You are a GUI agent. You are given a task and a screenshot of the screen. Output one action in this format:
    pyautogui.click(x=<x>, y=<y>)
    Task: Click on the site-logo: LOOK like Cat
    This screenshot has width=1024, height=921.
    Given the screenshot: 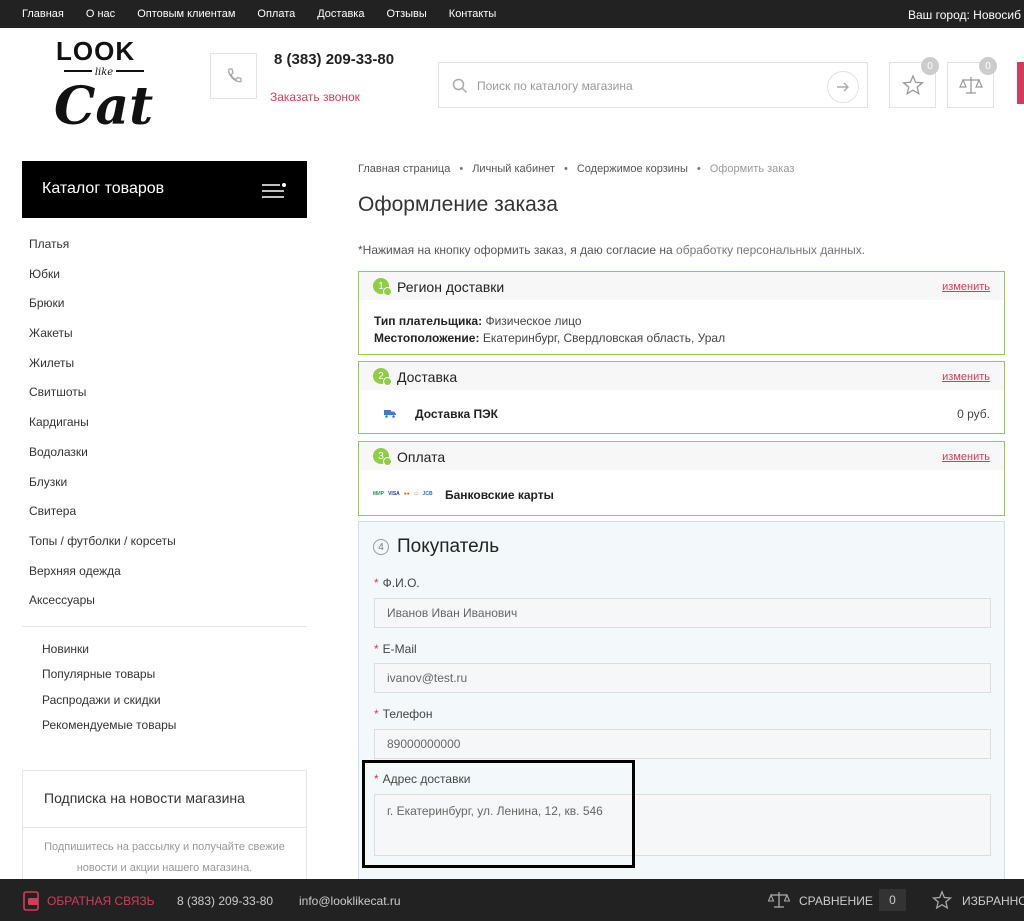 What is the action you would take?
    pyautogui.click(x=110, y=85)
    